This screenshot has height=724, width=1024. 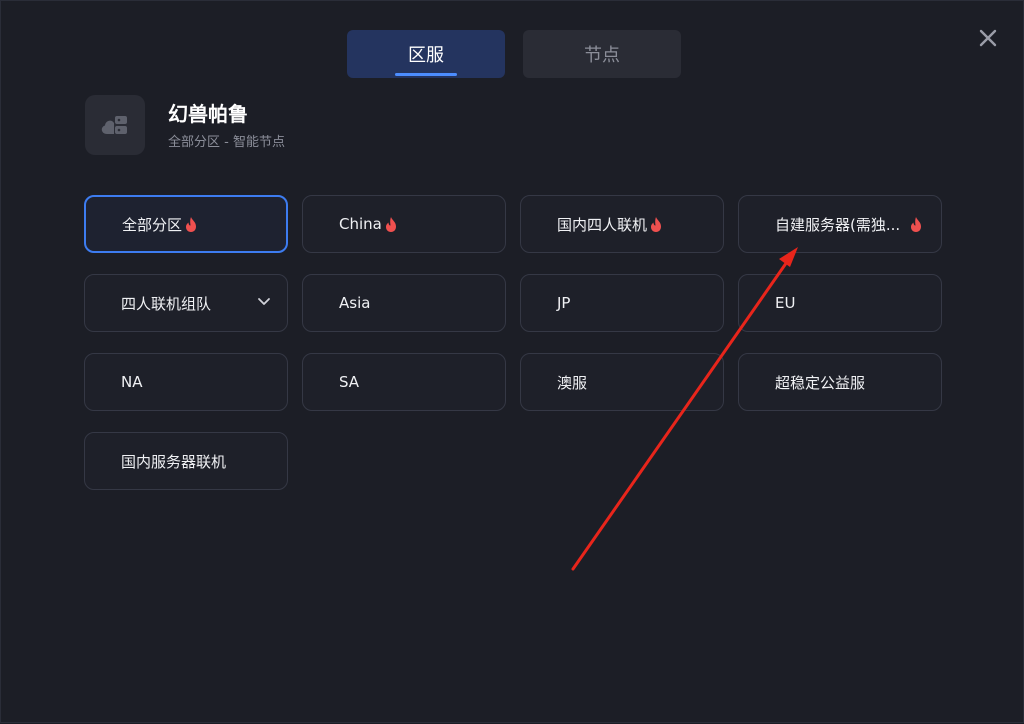 I want to click on game-header: 幻兽帕鲁 全部分区 - 智能节点, so click(x=185, y=125).